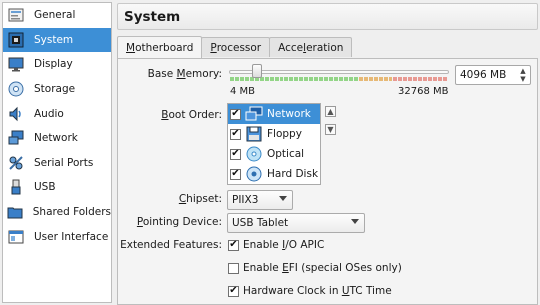 The image size is (540, 305). Describe the element at coordinates (16, 64) in the screenshot. I see `display-icon` at that location.